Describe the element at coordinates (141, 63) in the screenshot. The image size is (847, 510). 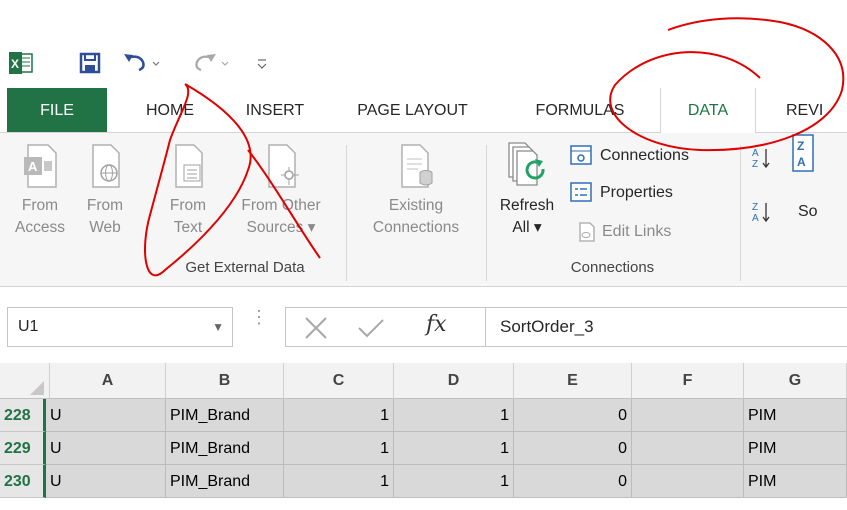
I see `undo-icon` at that location.